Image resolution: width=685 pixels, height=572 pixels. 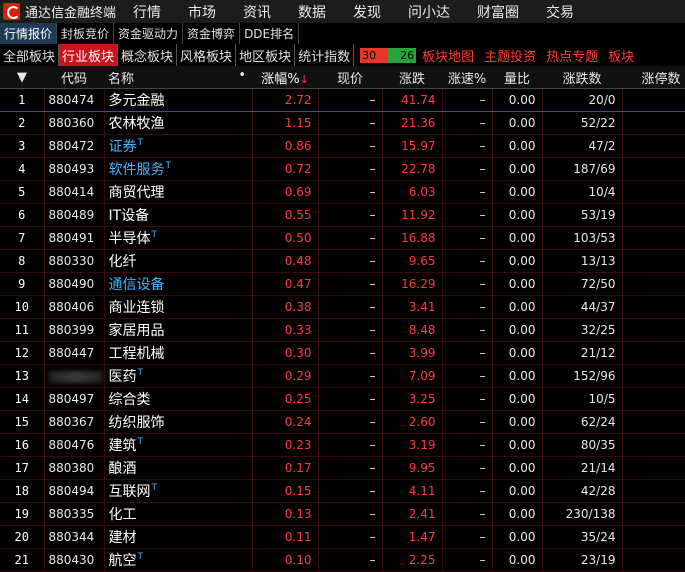 I want to click on table-row: 21880430航空T0.10–2.25–0.0023/190, so click(x=342, y=560).